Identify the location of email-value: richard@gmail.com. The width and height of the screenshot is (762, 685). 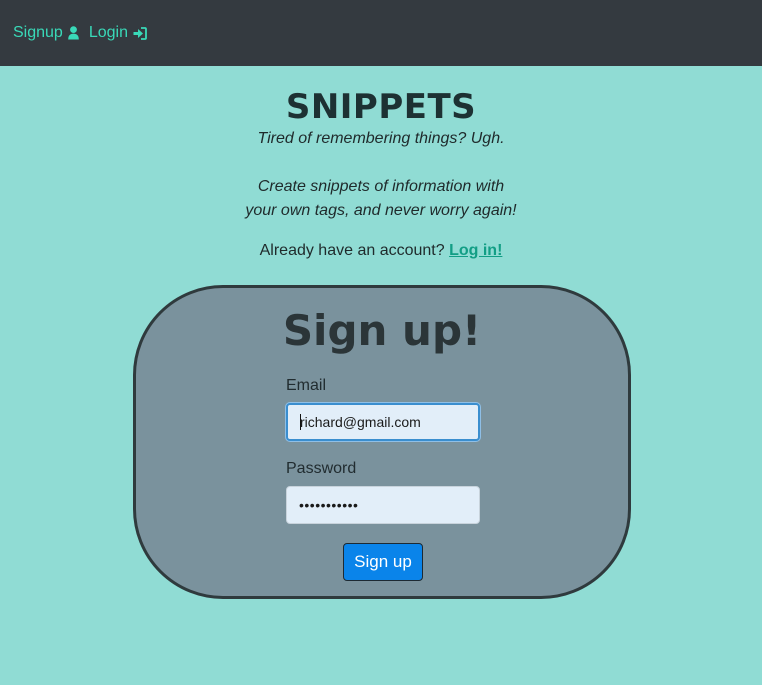
(360, 422).